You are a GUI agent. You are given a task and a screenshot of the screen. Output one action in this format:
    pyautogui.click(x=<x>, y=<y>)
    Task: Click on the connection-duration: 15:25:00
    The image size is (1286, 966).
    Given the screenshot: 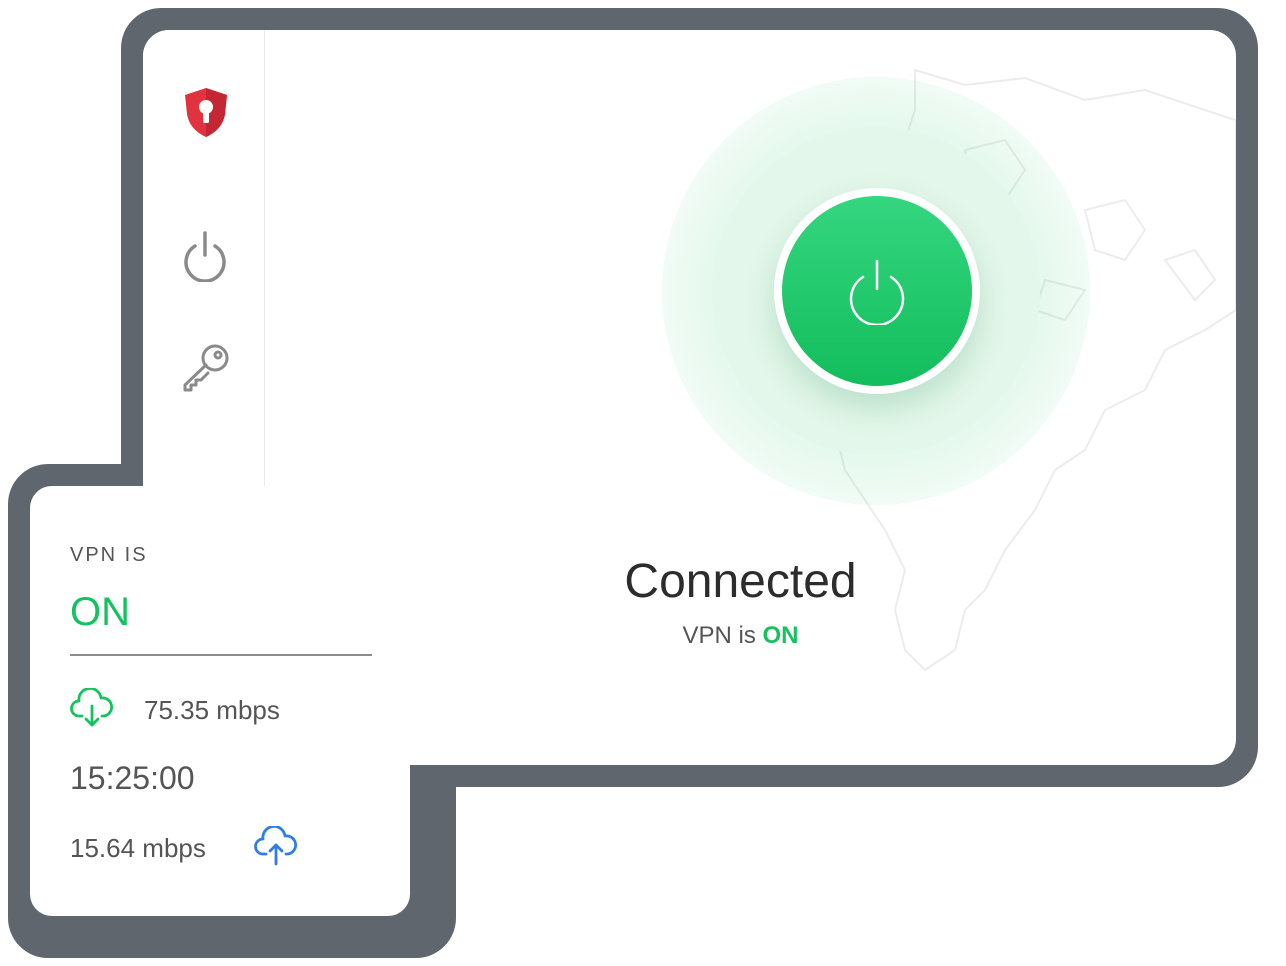 What is the action you would take?
    pyautogui.click(x=132, y=778)
    